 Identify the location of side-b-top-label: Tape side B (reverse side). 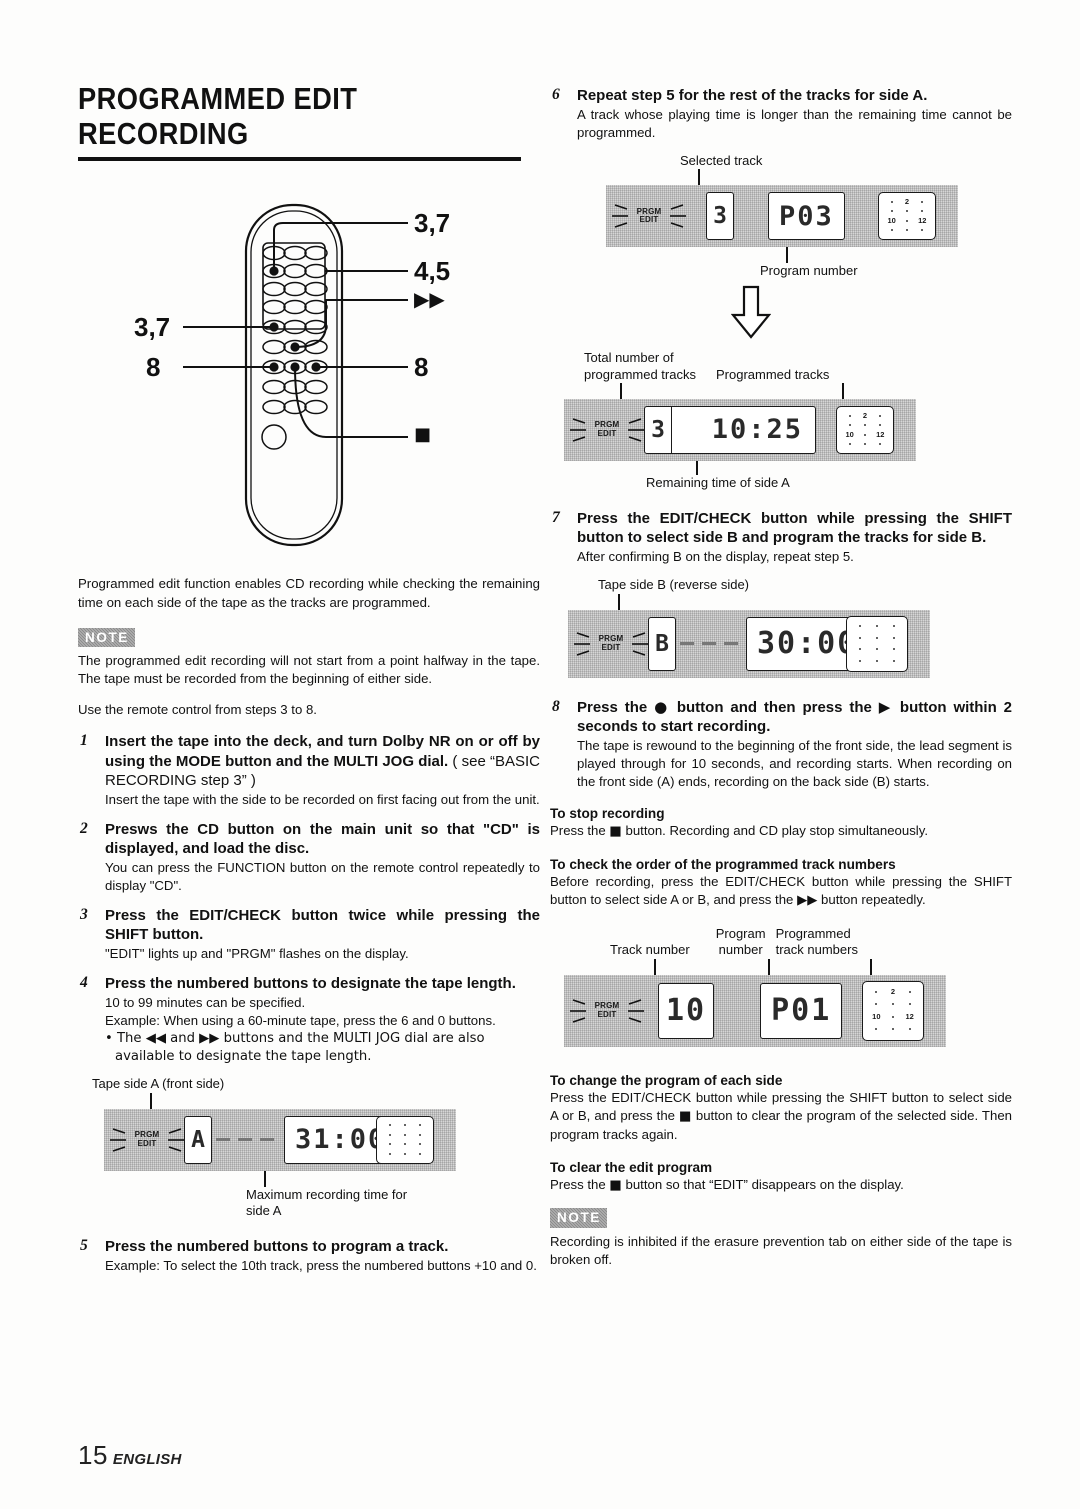
(674, 585).